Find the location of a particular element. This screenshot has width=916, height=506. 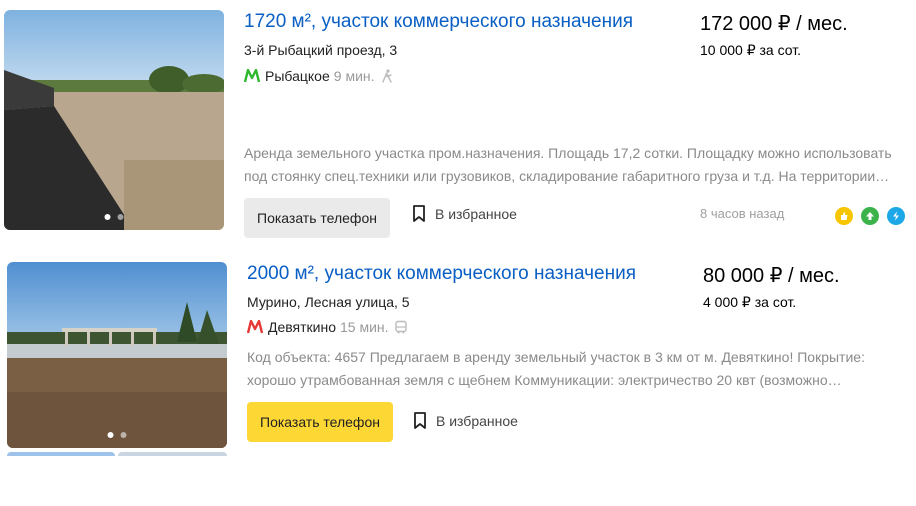

price-per-unit: 10 000 ₽ за сот. is located at coordinates (750, 50).